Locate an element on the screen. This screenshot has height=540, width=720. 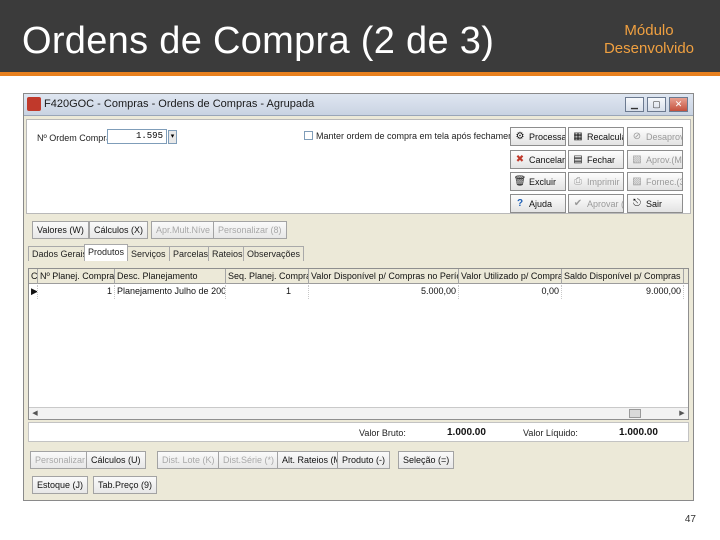
button-label: Desaprovar is located at coordinates (664, 136).